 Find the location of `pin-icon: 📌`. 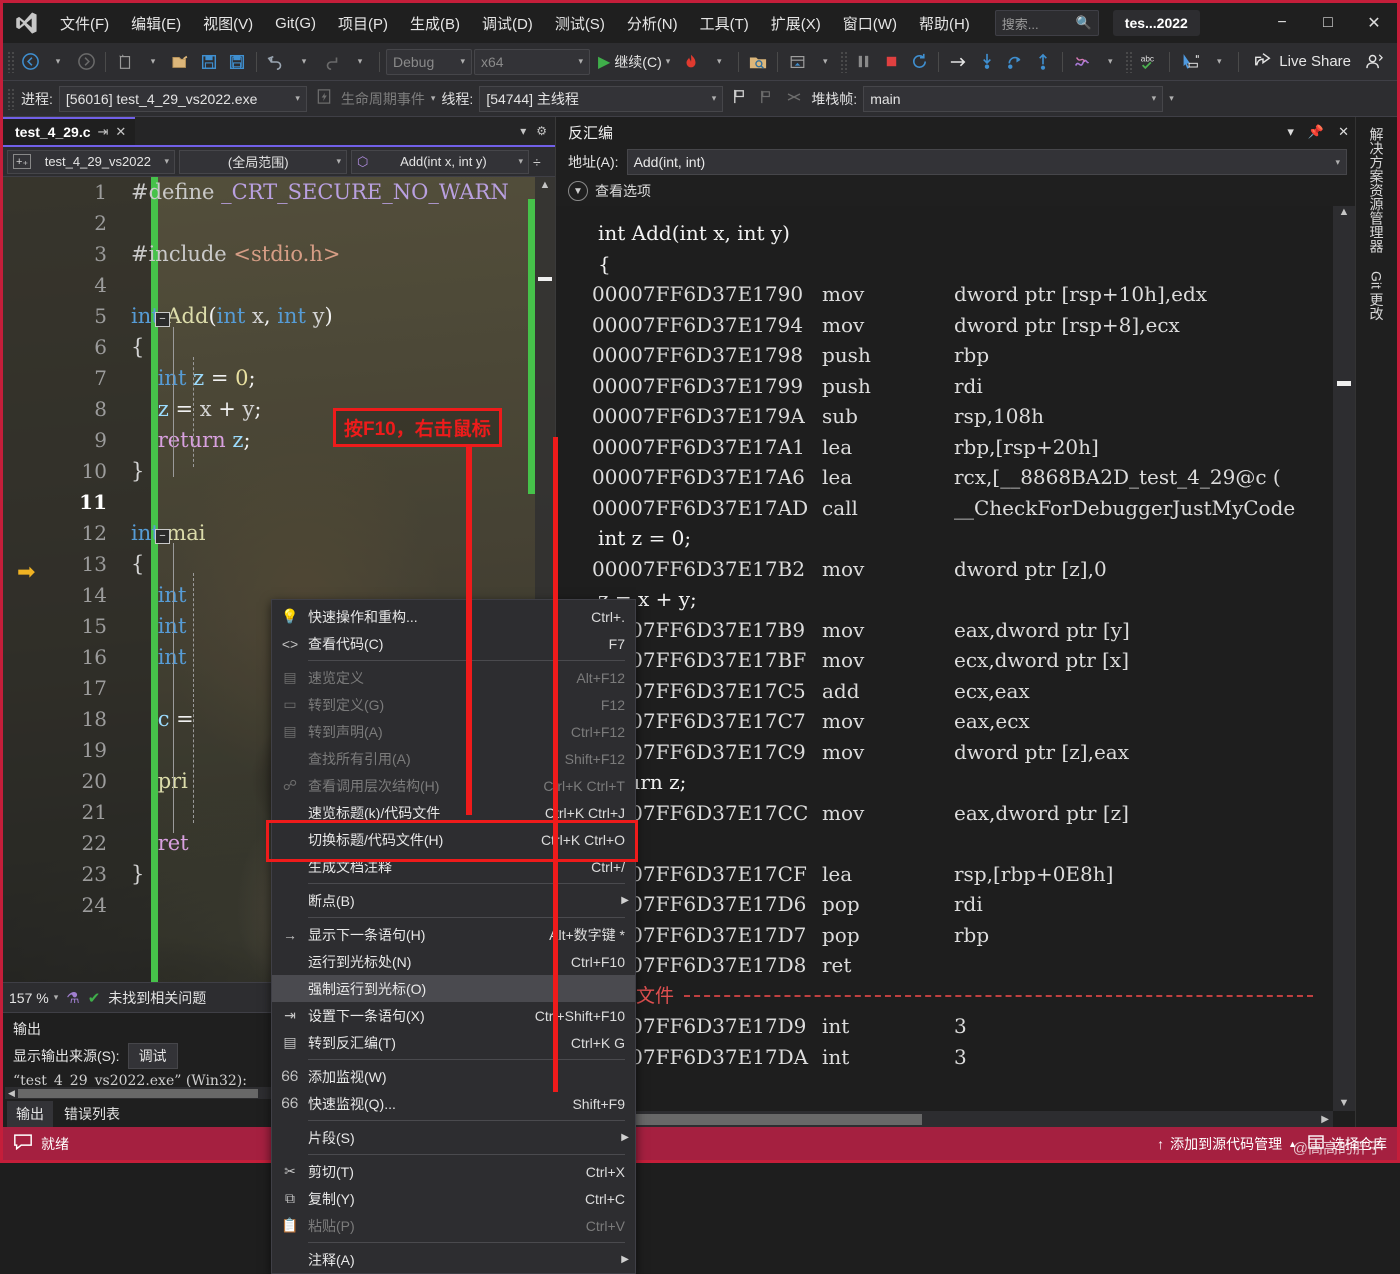

pin-icon: 📌 is located at coordinates (1316, 132).